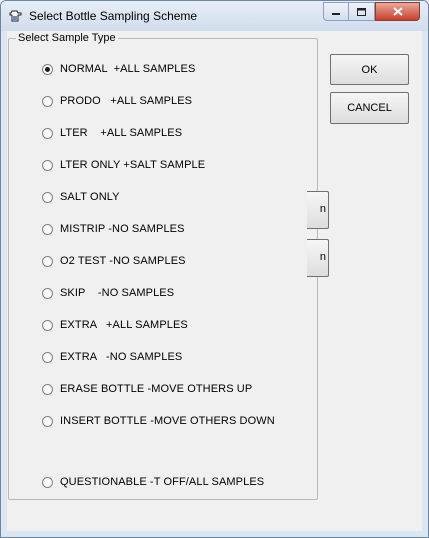 This screenshot has width=429, height=538. What do you see at coordinates (123, 261) in the screenshot?
I see `option-label: O2 TEST -NO SAMPLES` at bounding box center [123, 261].